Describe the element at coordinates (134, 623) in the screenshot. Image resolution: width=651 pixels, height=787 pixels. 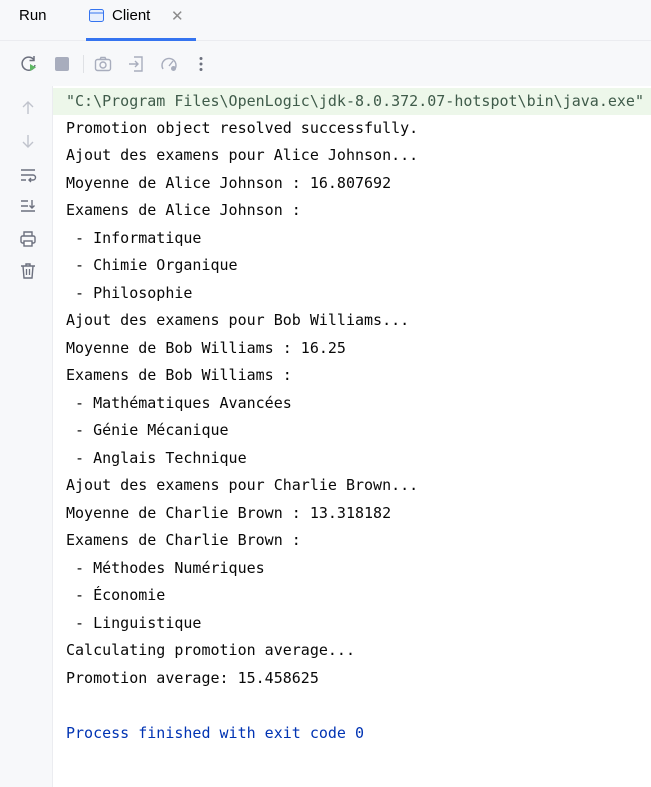
I see `output-line: - Linguistique` at that location.